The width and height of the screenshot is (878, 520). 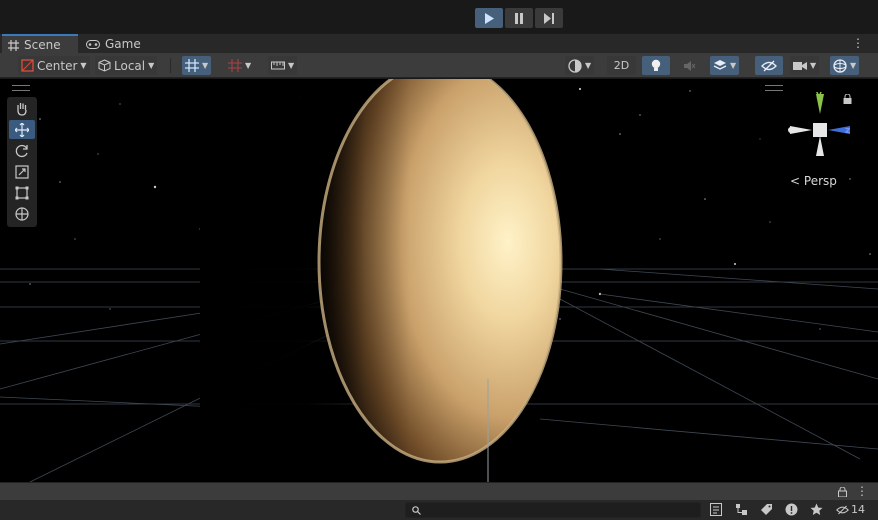 I want to click on step-button, so click(x=549, y=18).